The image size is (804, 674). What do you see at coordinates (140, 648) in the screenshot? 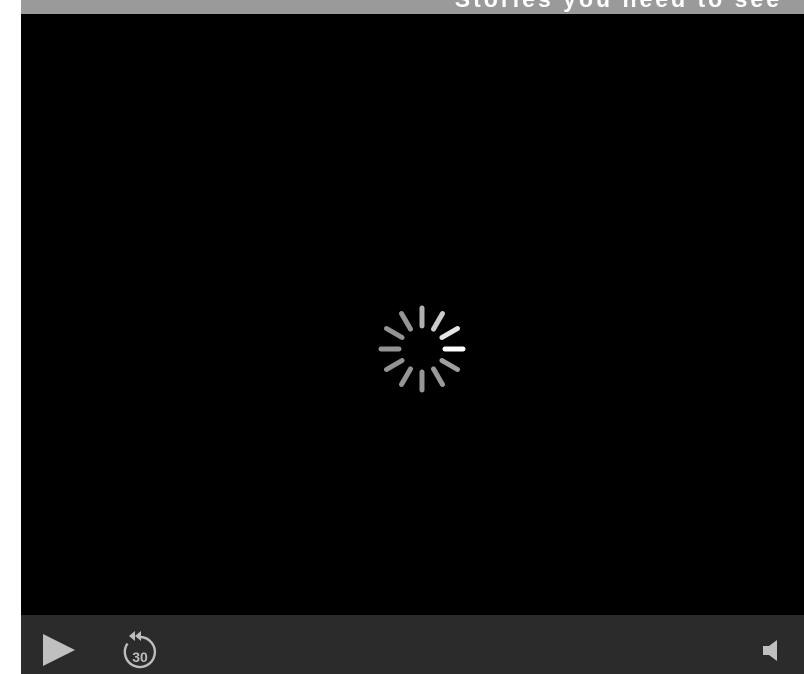
I see `rewind-30-button: 30` at bounding box center [140, 648].